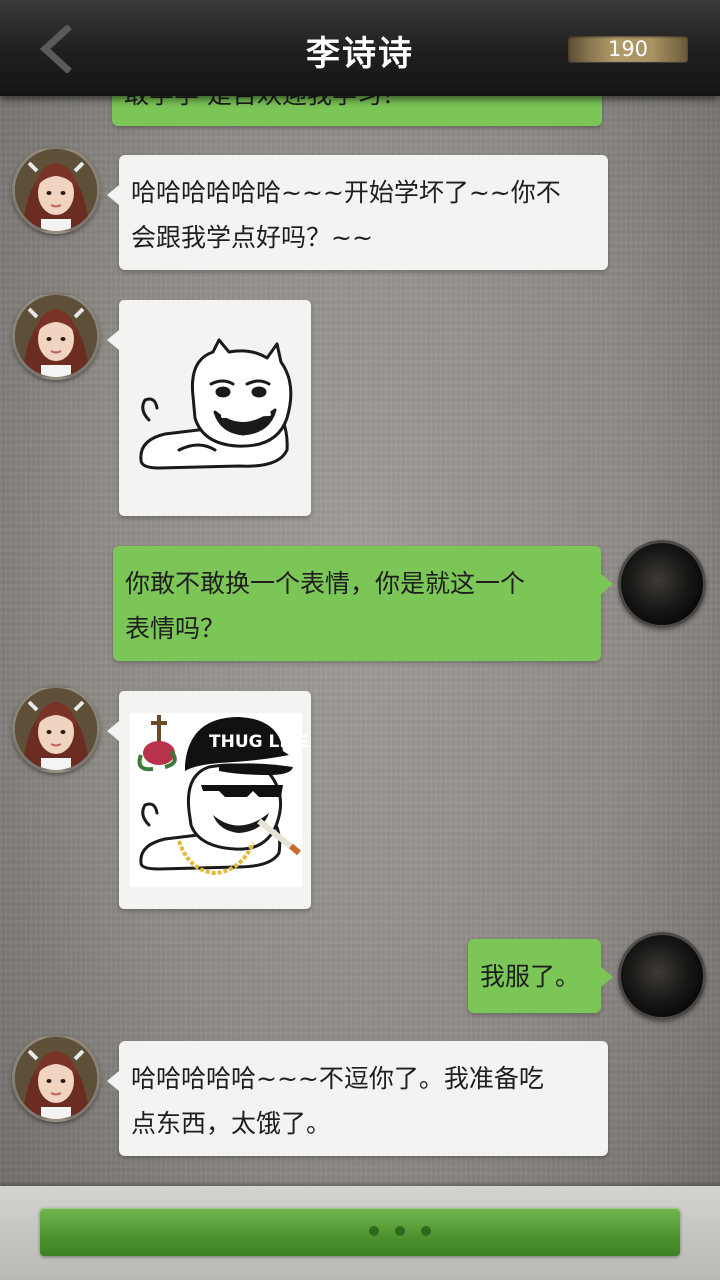  I want to click on message-sticker-incoming, so click(209, 408).